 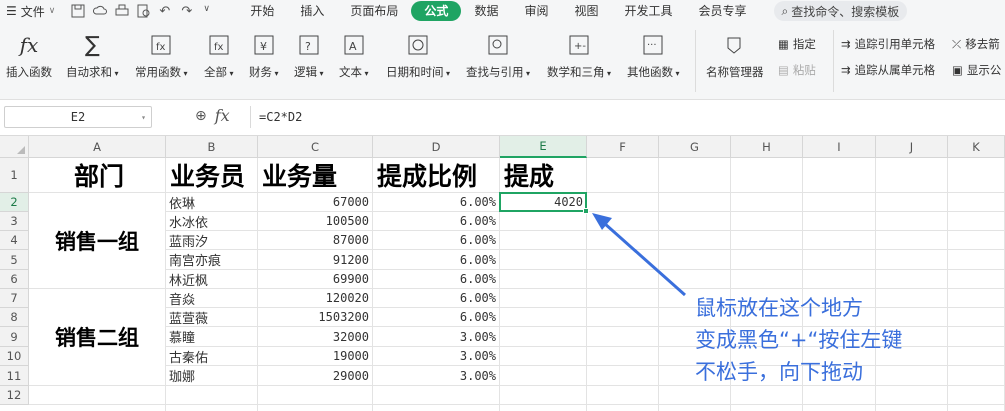 I want to click on row-header-5: 5, so click(x=14, y=260).